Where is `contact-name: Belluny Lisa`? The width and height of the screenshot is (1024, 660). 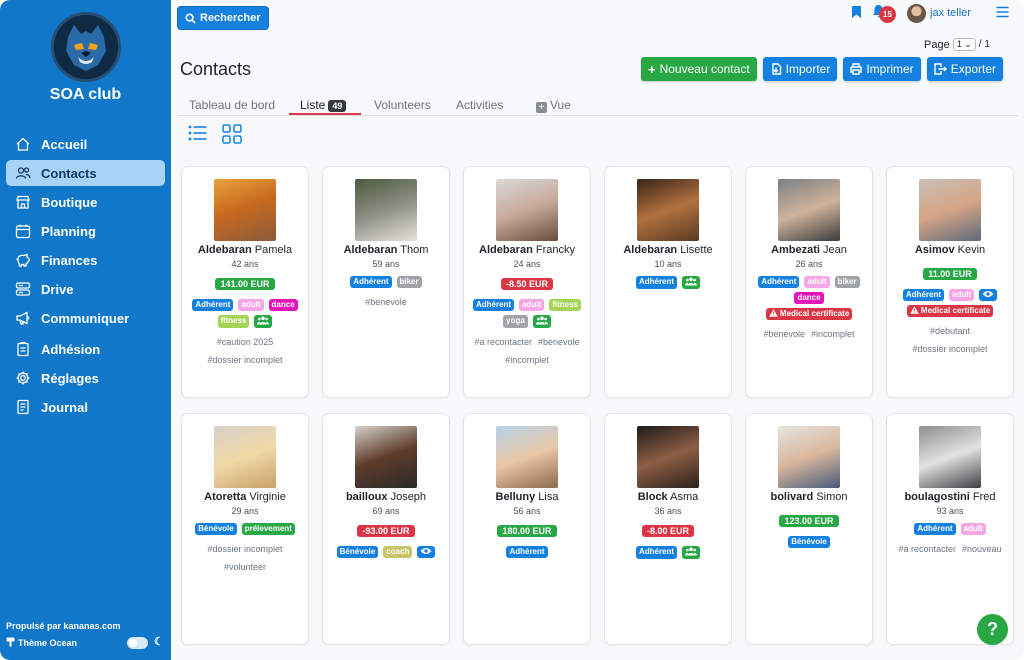 contact-name: Belluny Lisa is located at coordinates (527, 497).